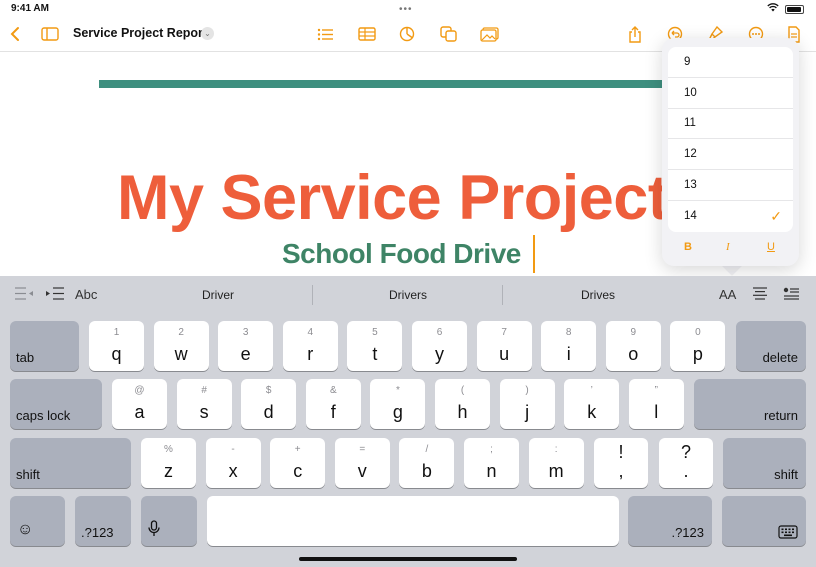  Describe the element at coordinates (25, 529) in the screenshot. I see `emoji-icon: ☺` at that location.